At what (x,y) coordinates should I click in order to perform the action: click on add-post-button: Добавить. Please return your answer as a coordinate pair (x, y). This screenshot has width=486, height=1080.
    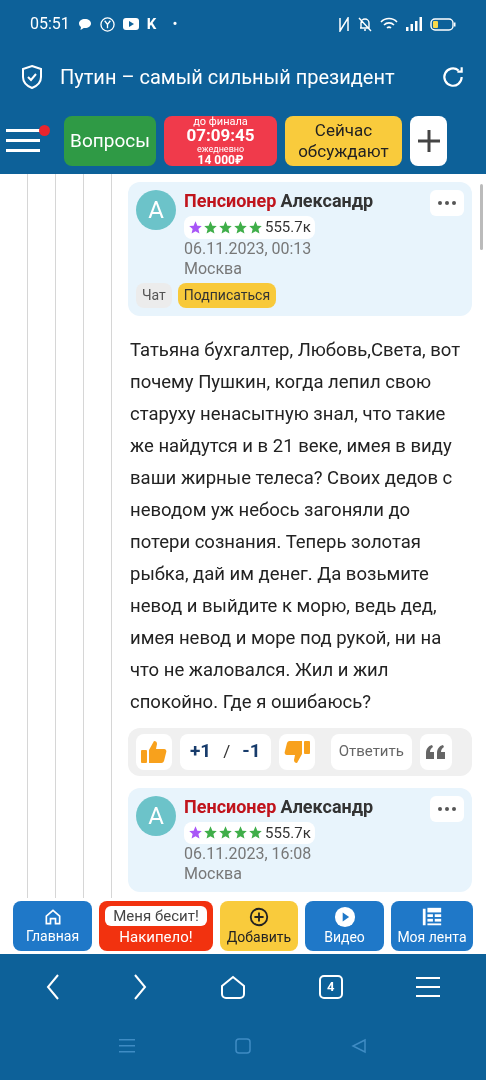
    Looking at the image, I should click on (259, 926).